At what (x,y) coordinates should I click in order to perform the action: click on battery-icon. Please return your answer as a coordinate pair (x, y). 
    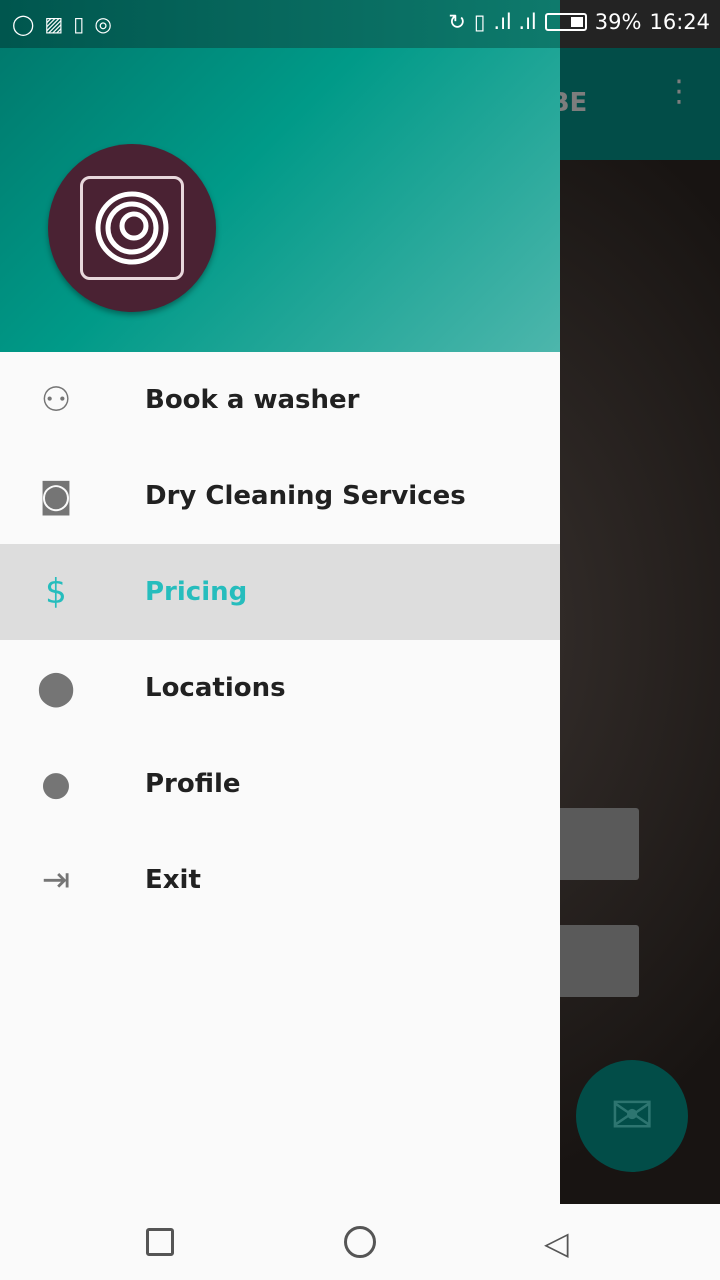
    Looking at the image, I should click on (565, 22).